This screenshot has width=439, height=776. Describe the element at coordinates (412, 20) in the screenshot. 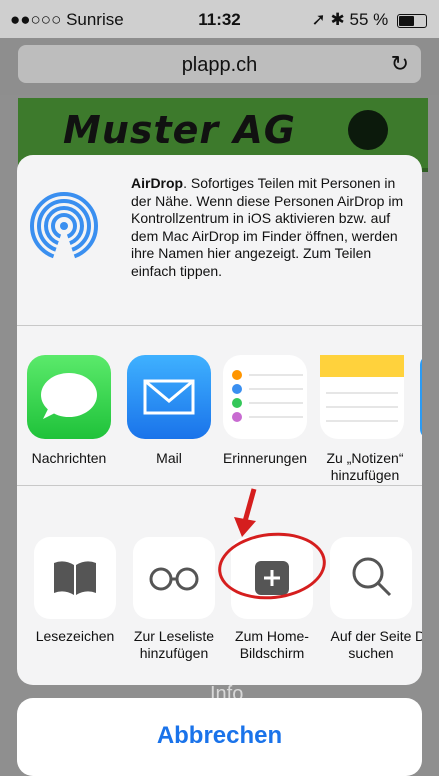

I see `battery-icon` at that location.